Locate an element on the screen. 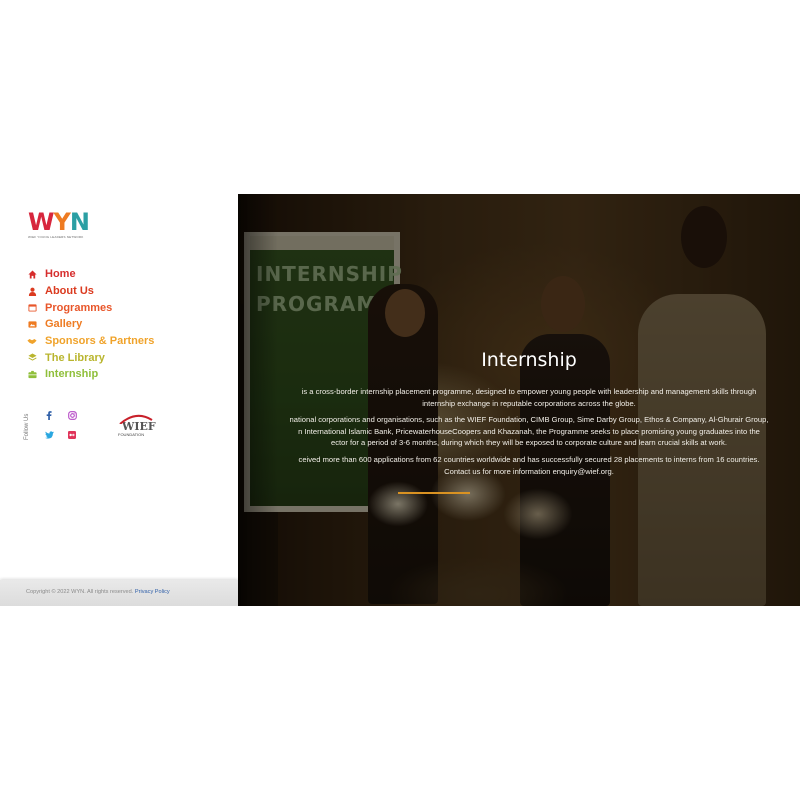 Image resolution: width=800 pixels, height=800 pixels. nav-item-the-library: The Library is located at coordinates (90, 357).